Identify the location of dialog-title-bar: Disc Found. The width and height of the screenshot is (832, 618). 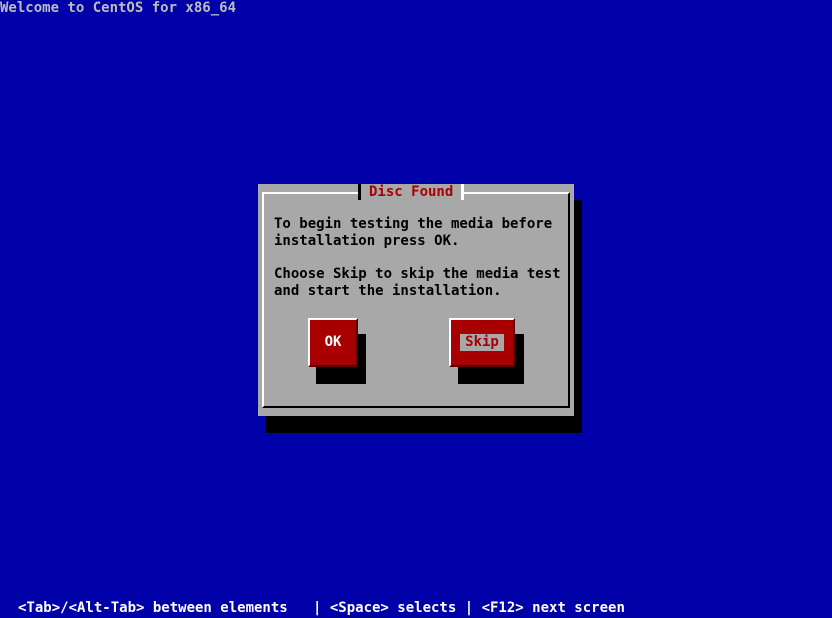
(411, 192).